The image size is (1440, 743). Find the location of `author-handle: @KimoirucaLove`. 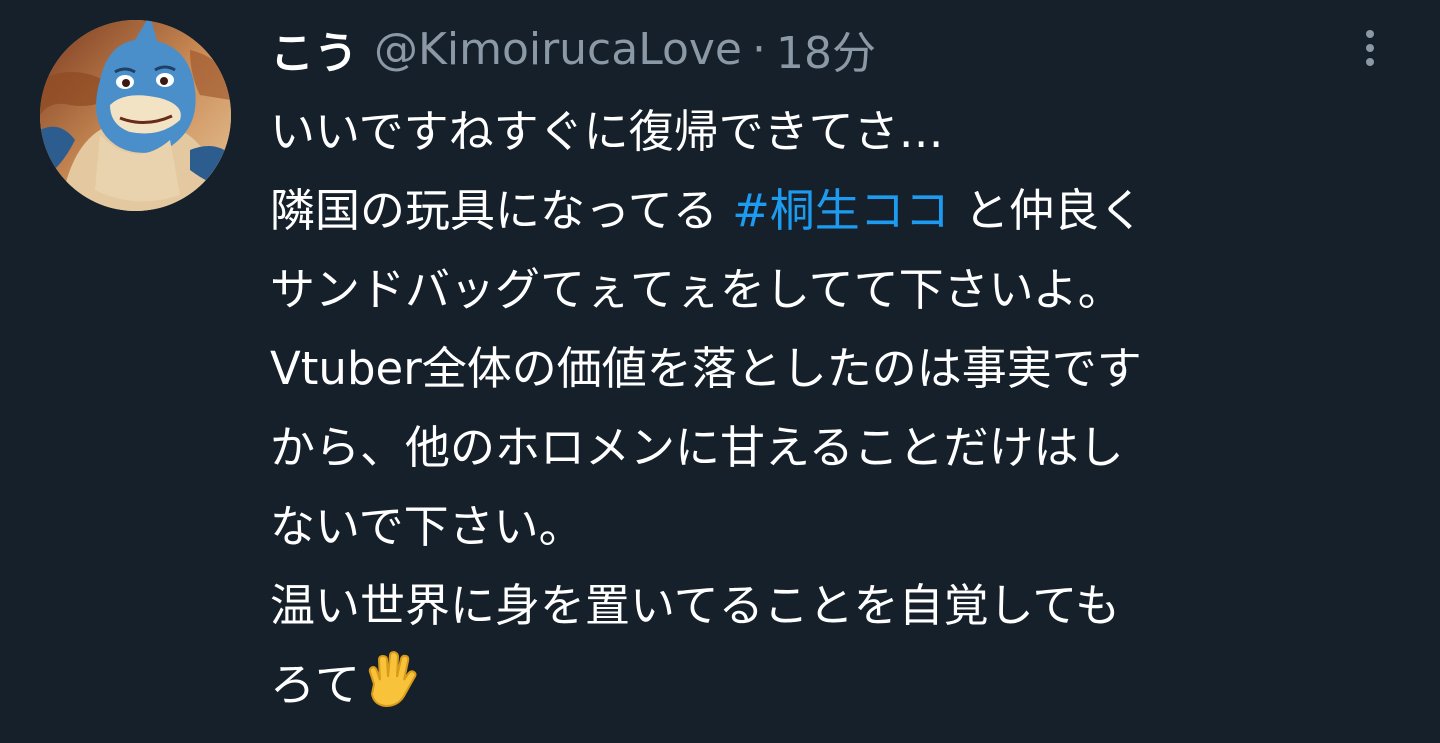

author-handle: @KimoirucaLove is located at coordinates (558, 49).